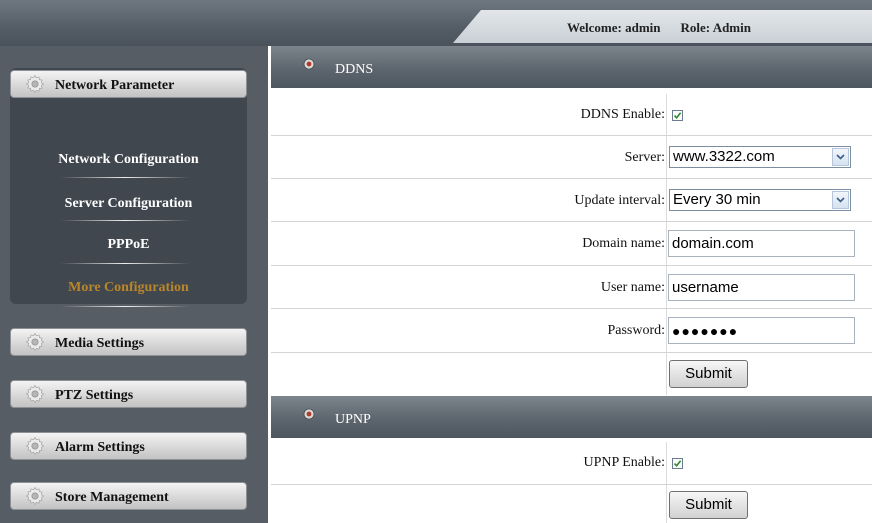 This screenshot has width=872, height=523. What do you see at coordinates (717, 199) in the screenshot?
I see `update-interval-value: Every 30 min` at bounding box center [717, 199].